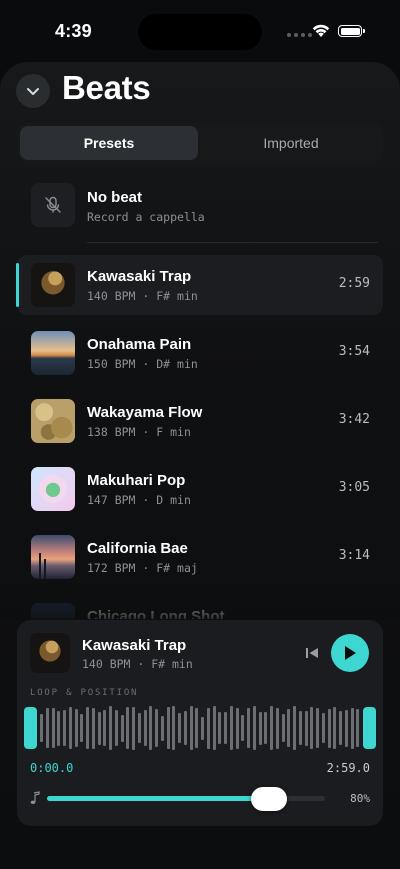  Describe the element at coordinates (200, 353) in the screenshot. I see `track-row-onahama-pain: Onahama Pain 150 BPM · D# min 3:54` at that location.